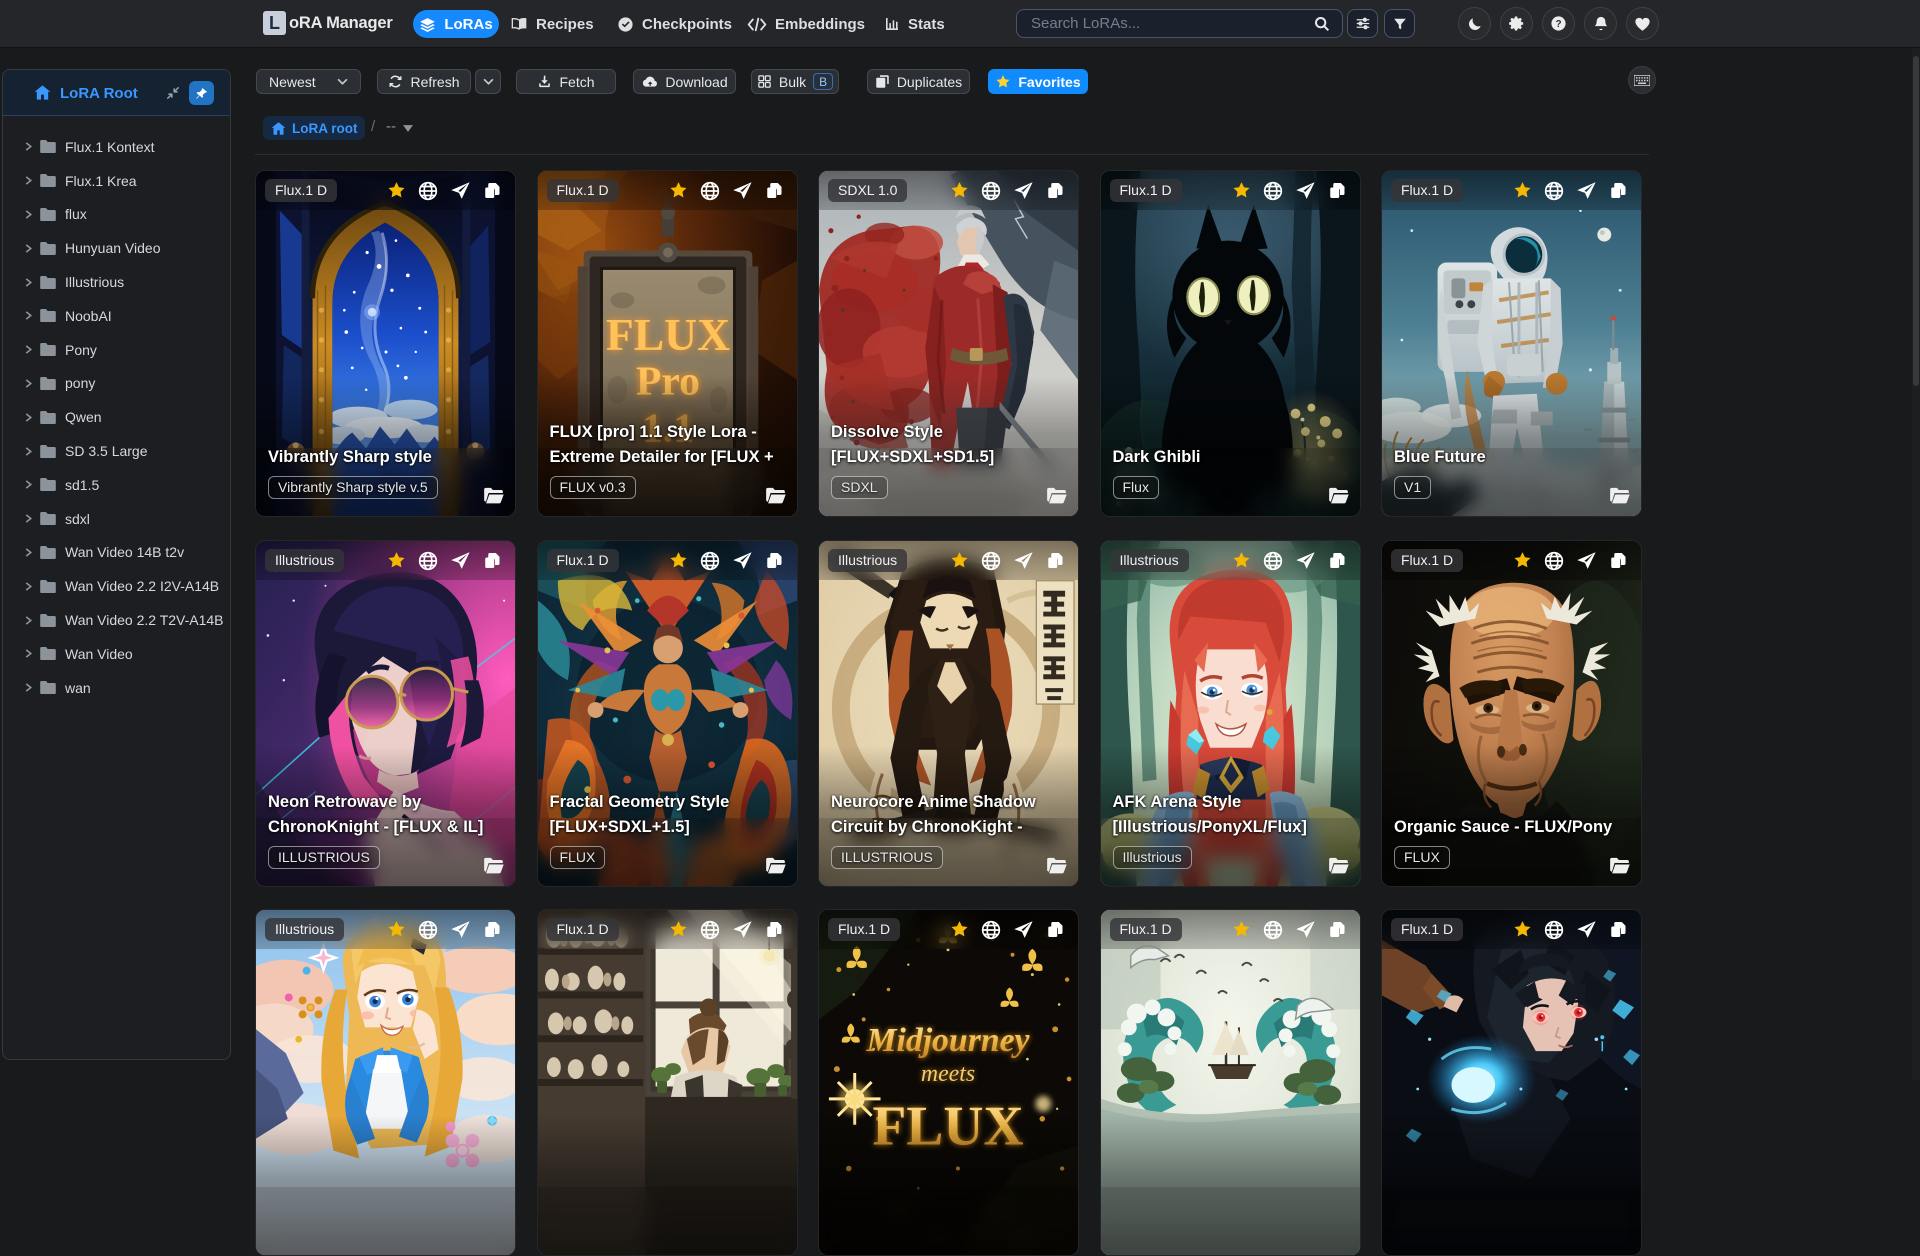 The width and height of the screenshot is (1920, 1256). What do you see at coordinates (948, 1074) in the screenshot?
I see `svg-text: meets` at bounding box center [948, 1074].